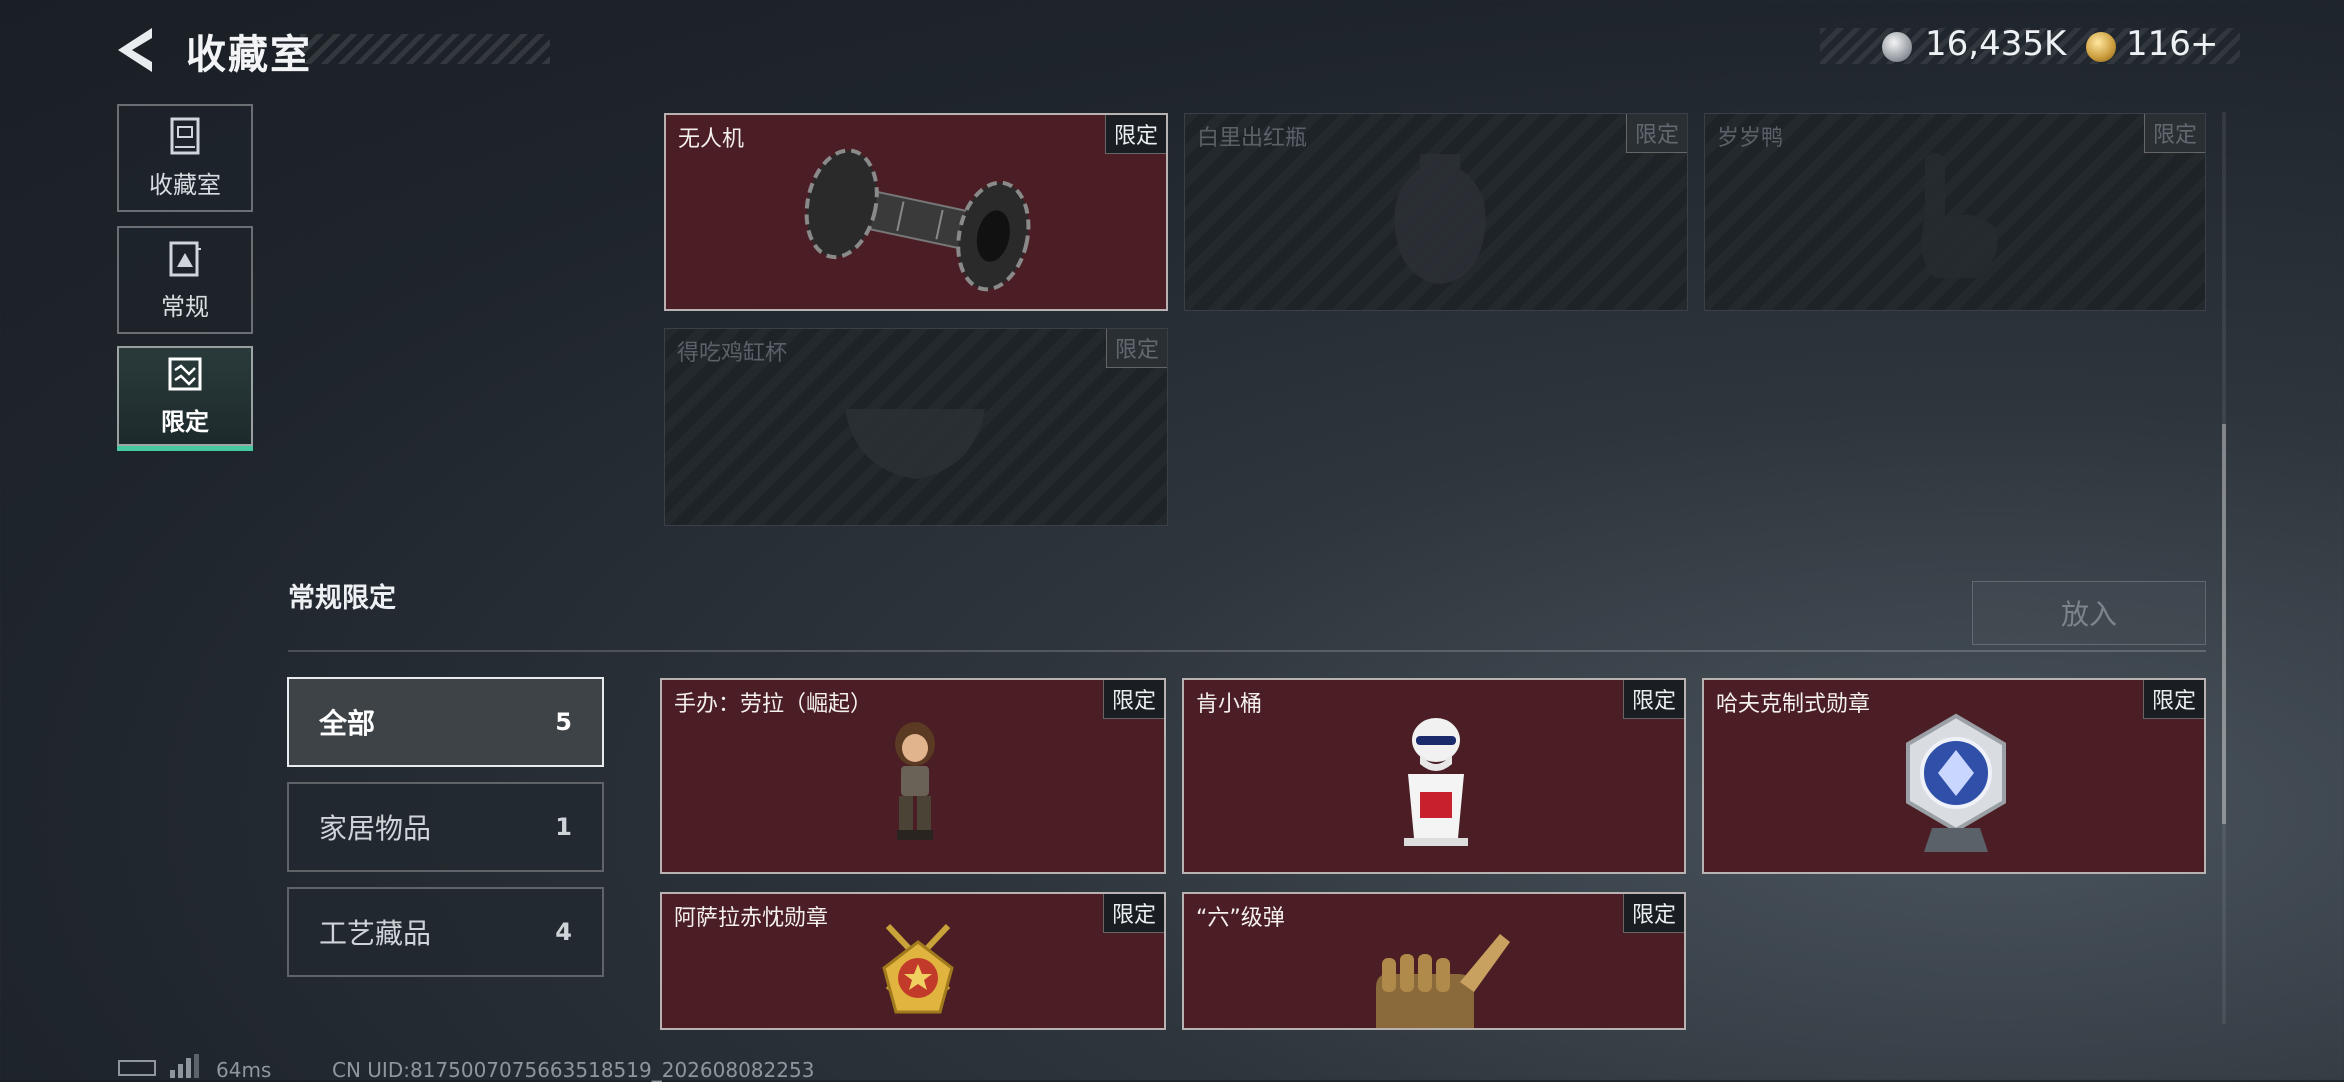  What do you see at coordinates (917, 220) in the screenshot?
I see `drone-icon` at bounding box center [917, 220].